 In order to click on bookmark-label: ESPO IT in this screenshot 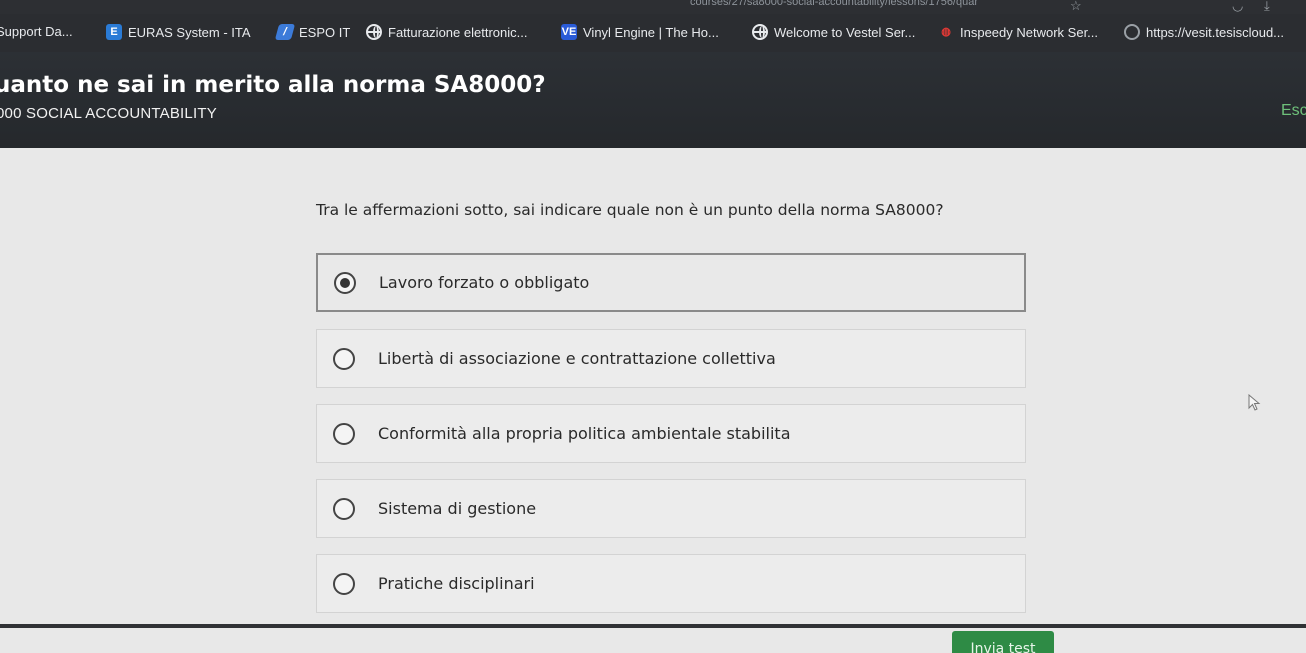, I will do `click(325, 32)`.